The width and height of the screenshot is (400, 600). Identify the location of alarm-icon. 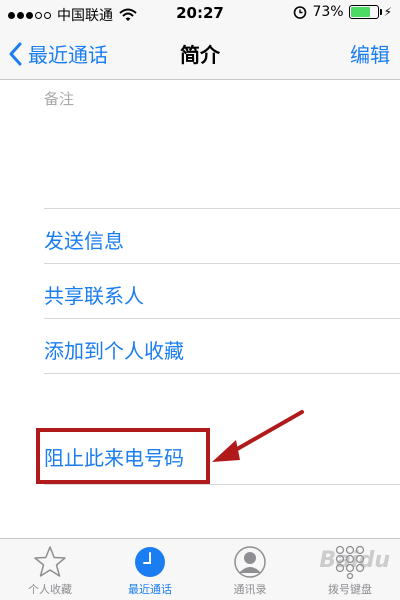
(300, 12).